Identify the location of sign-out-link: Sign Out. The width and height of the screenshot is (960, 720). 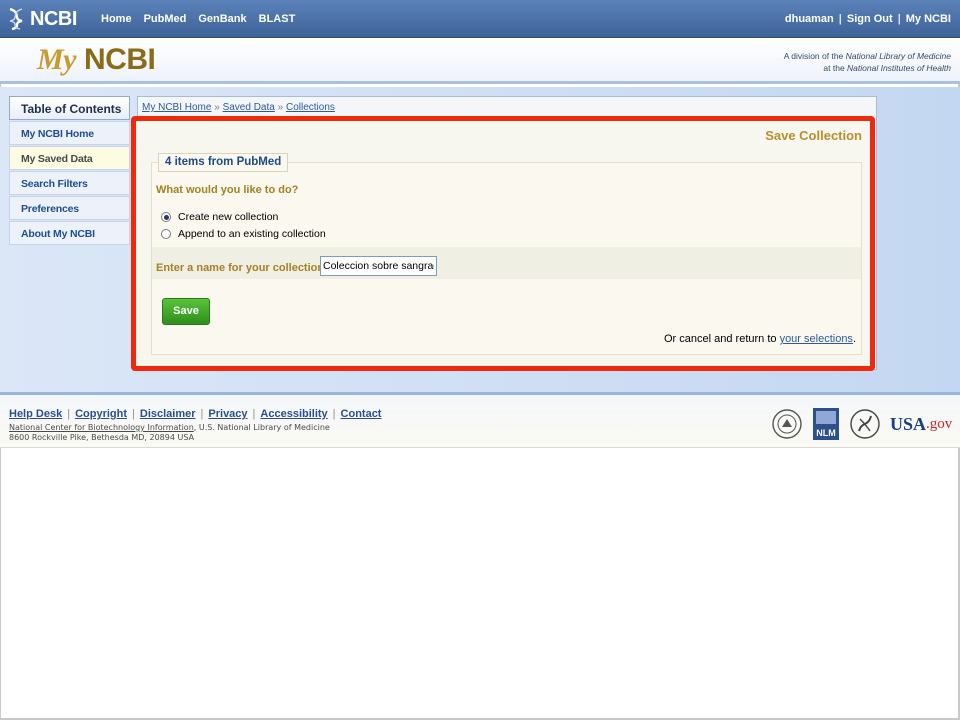
(870, 19).